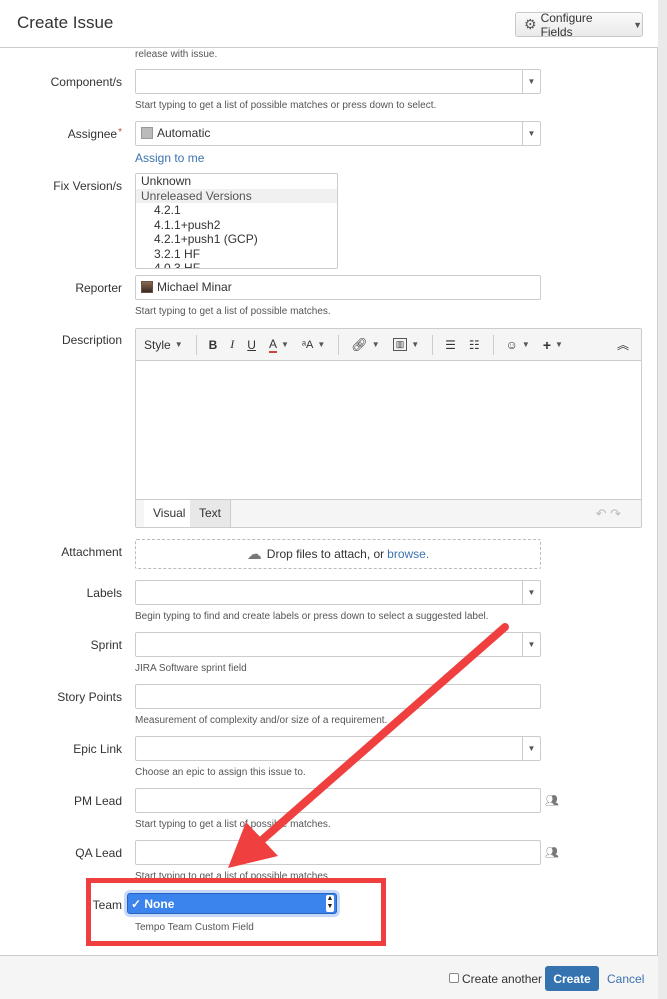  I want to click on configure-fields-button: ⚙ Configure Fields ▼, so click(579, 24).